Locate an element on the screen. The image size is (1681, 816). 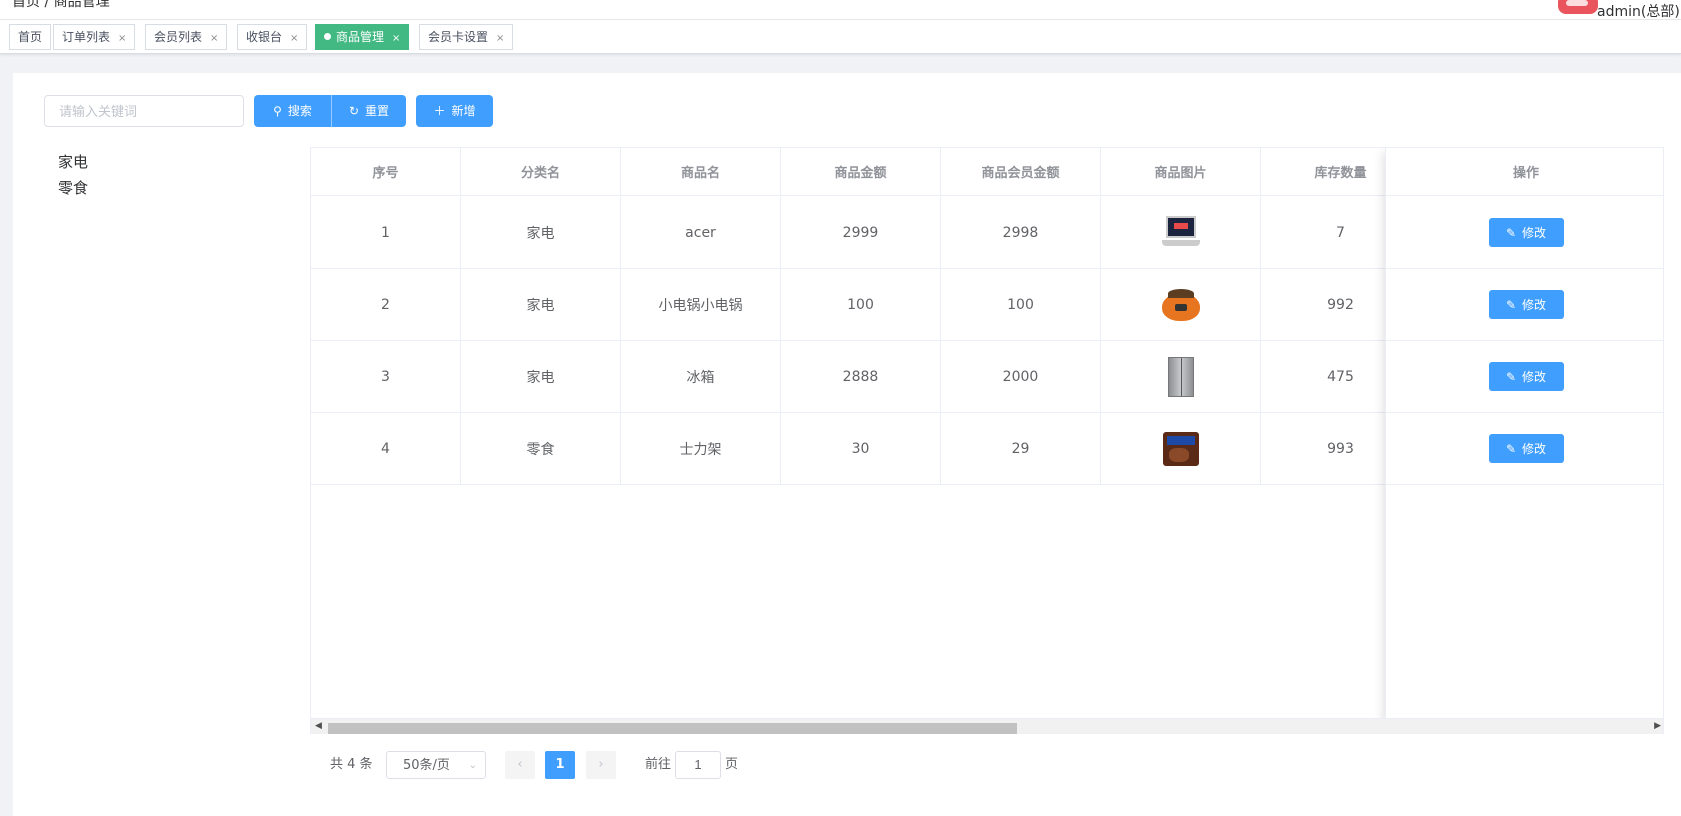
column-header: 商品图片 is located at coordinates (1181, 171).